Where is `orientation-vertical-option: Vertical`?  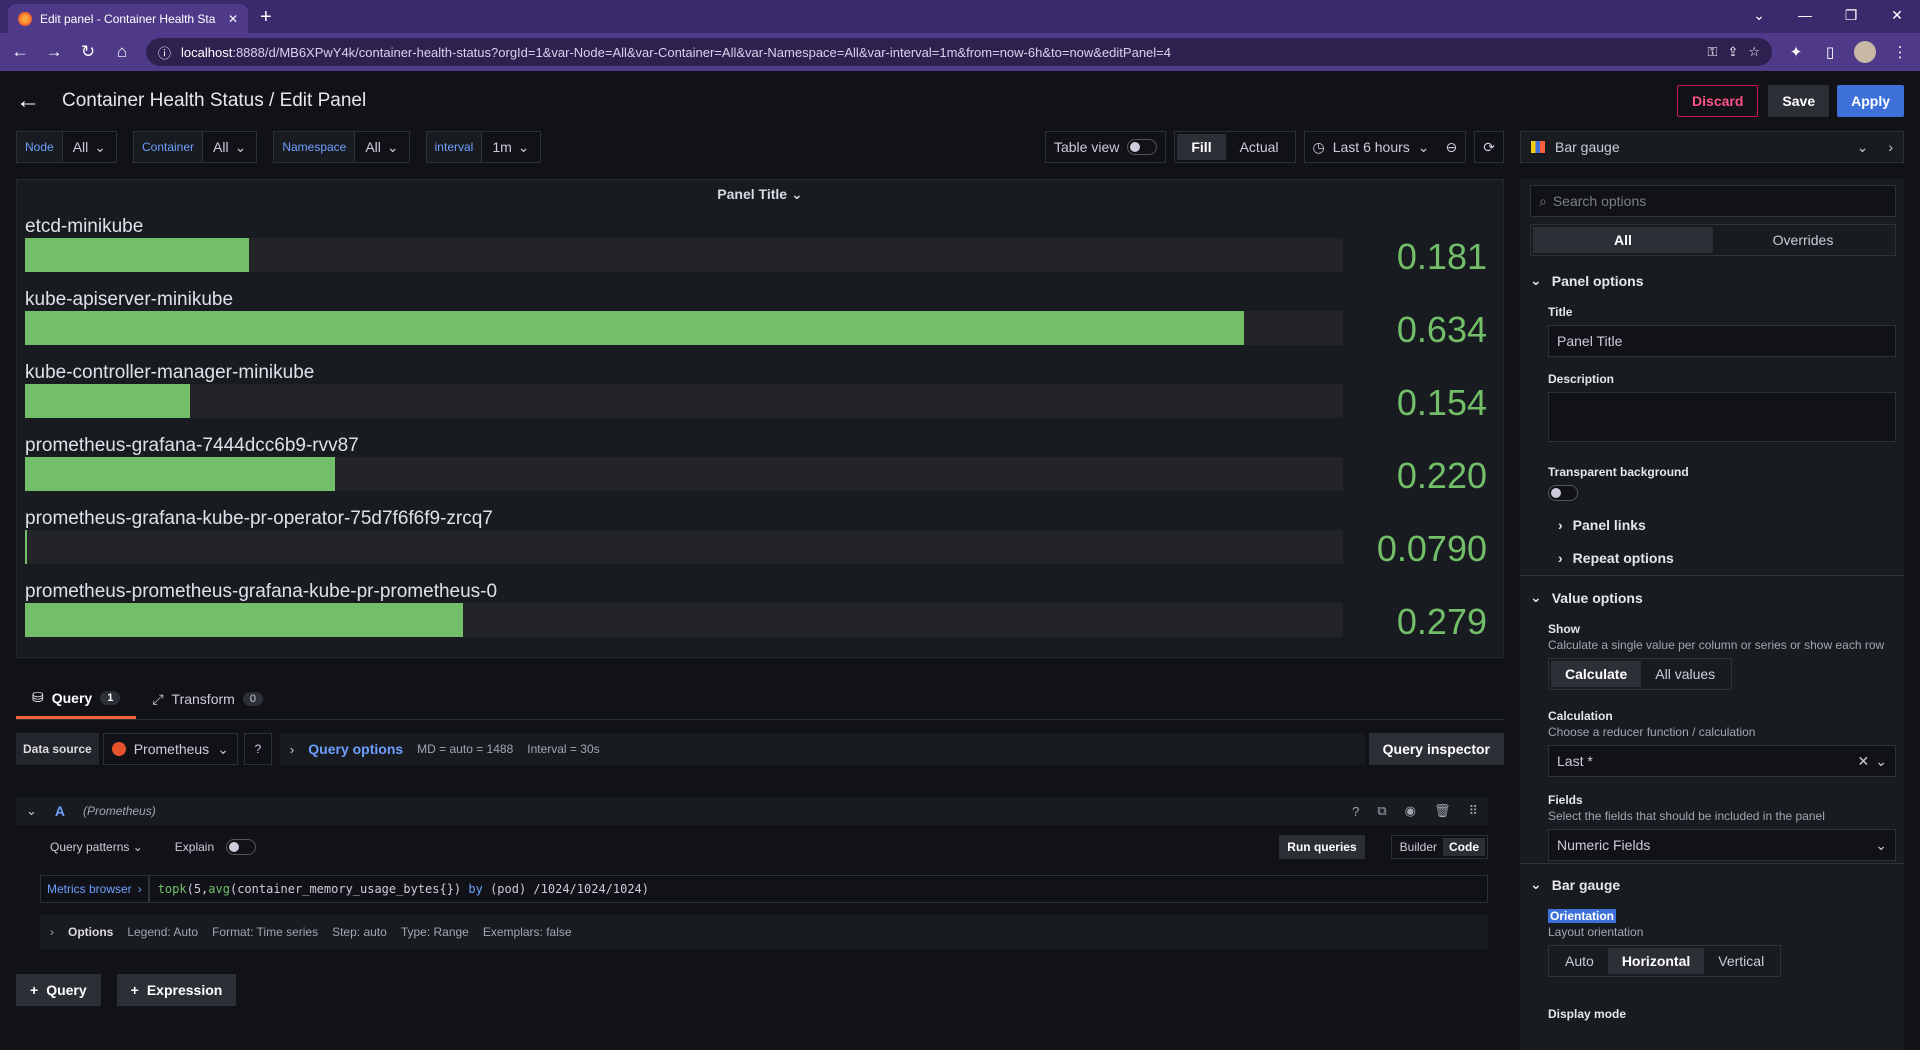 orientation-vertical-option: Vertical is located at coordinates (1741, 961).